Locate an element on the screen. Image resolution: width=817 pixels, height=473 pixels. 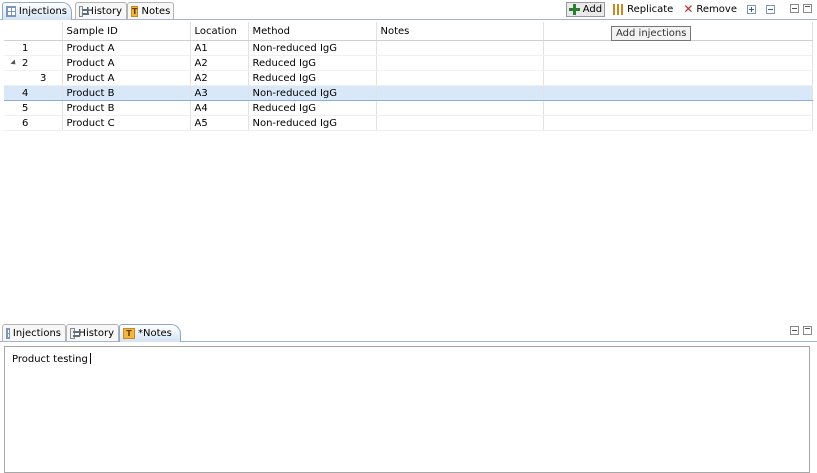
bottom-tab-bar: Injections History T *Notes is located at coordinates (408, 332).